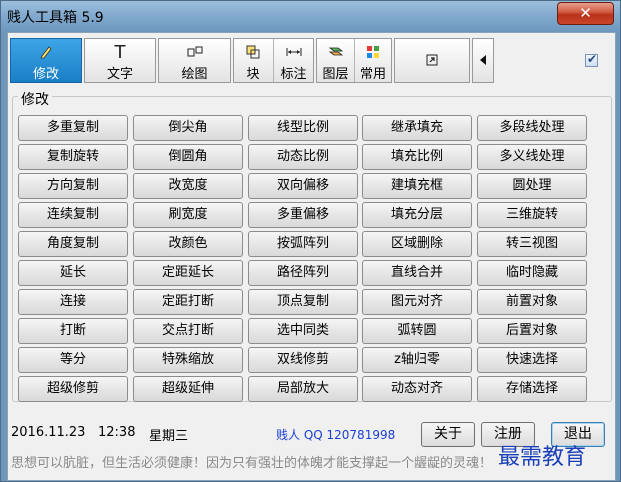 The image size is (621, 482). What do you see at coordinates (194, 74) in the screenshot?
I see `tab-draw-label: 绘图` at bounding box center [194, 74].